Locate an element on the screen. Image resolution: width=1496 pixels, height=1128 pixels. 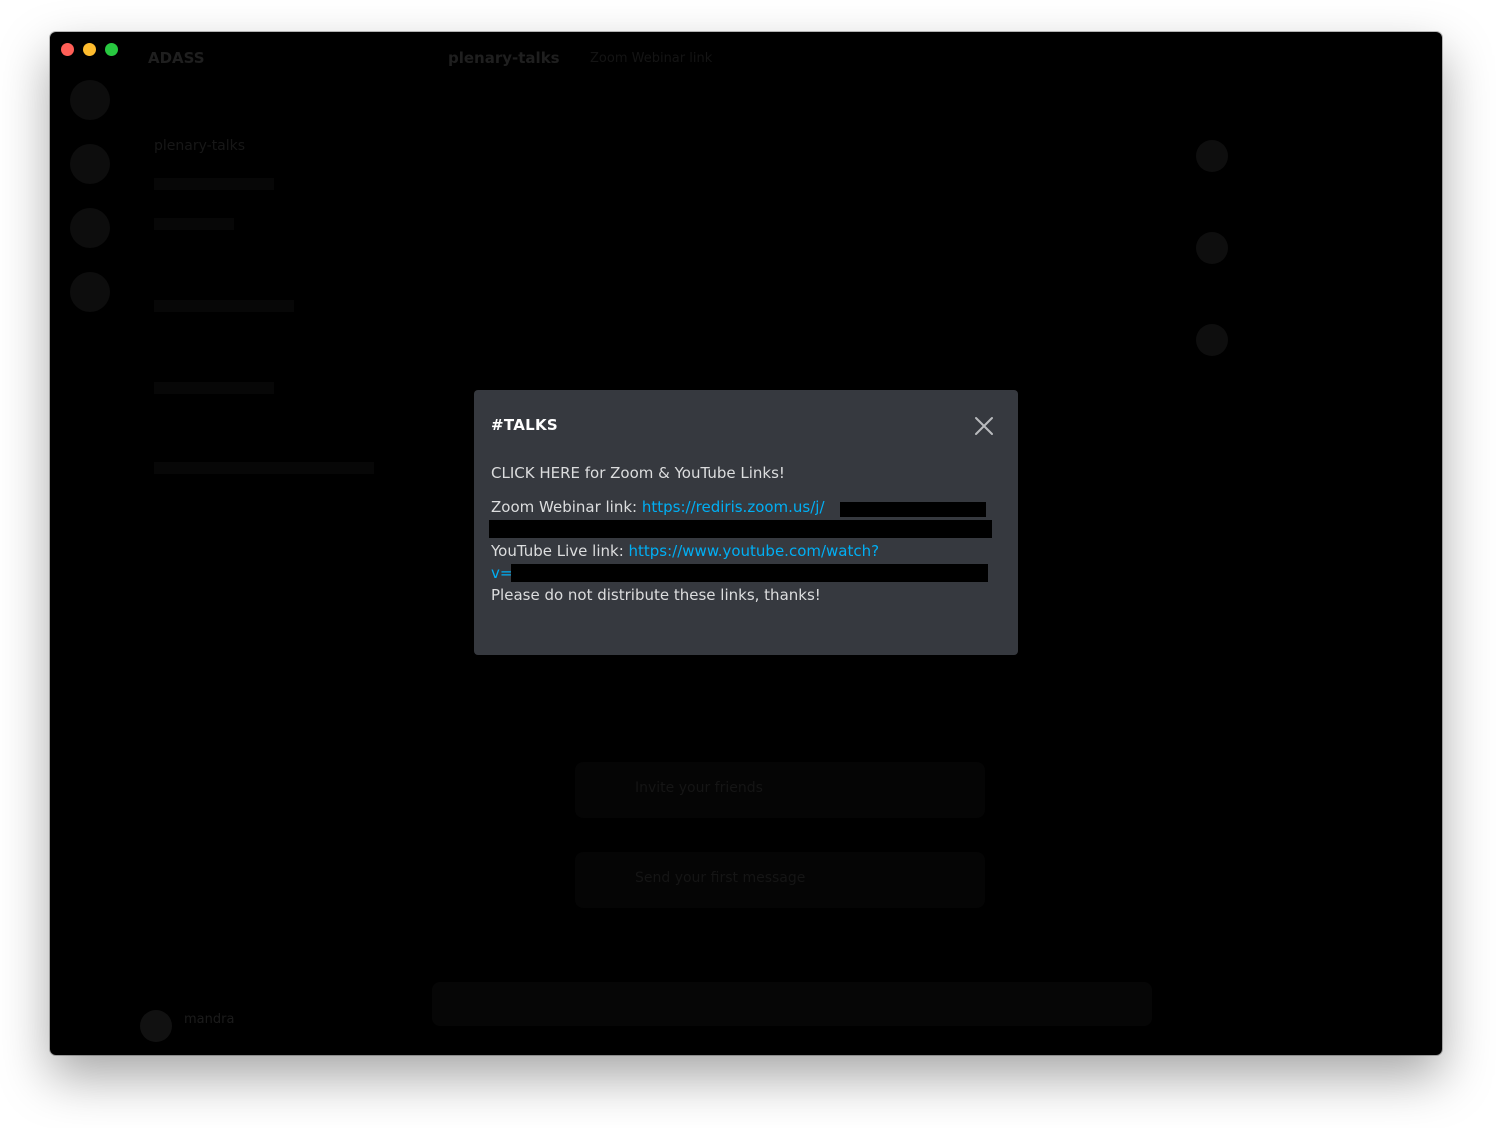
zoom-link-label: Zoom Webinar link: is located at coordinates (566, 507).